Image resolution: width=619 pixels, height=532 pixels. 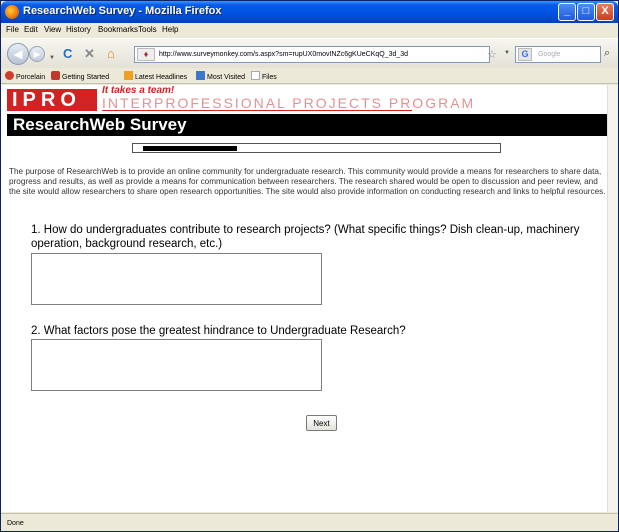 I want to click on search-engine-icon: G, so click(x=525, y=54).